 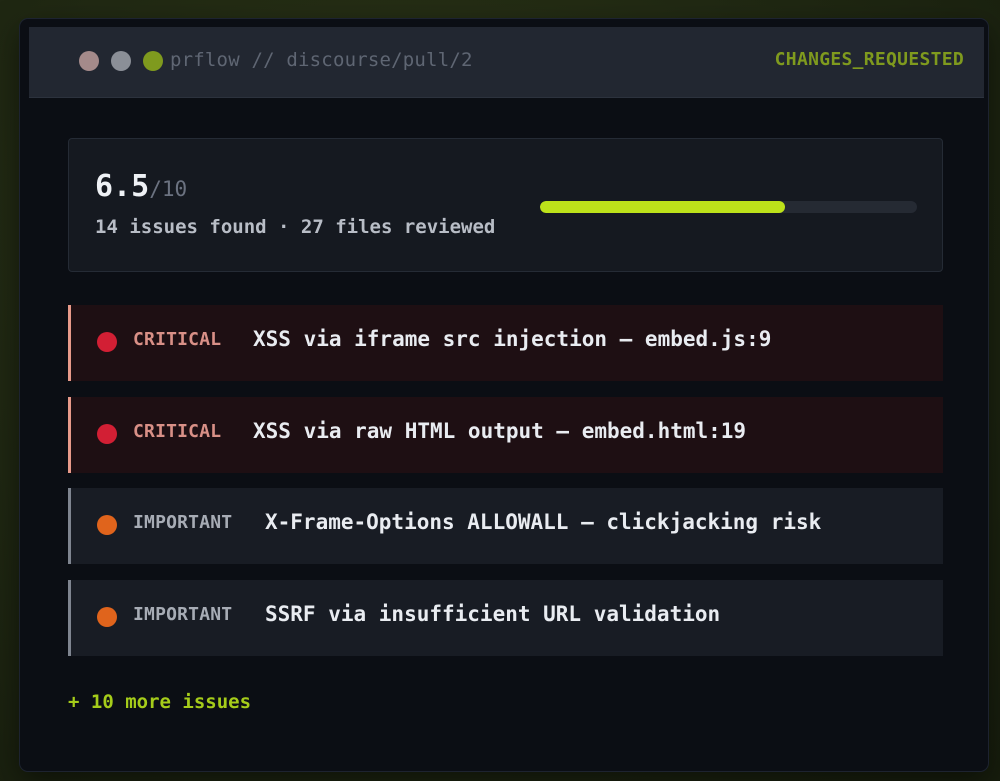 I want to click on score-value: 6.5, so click(x=122, y=186).